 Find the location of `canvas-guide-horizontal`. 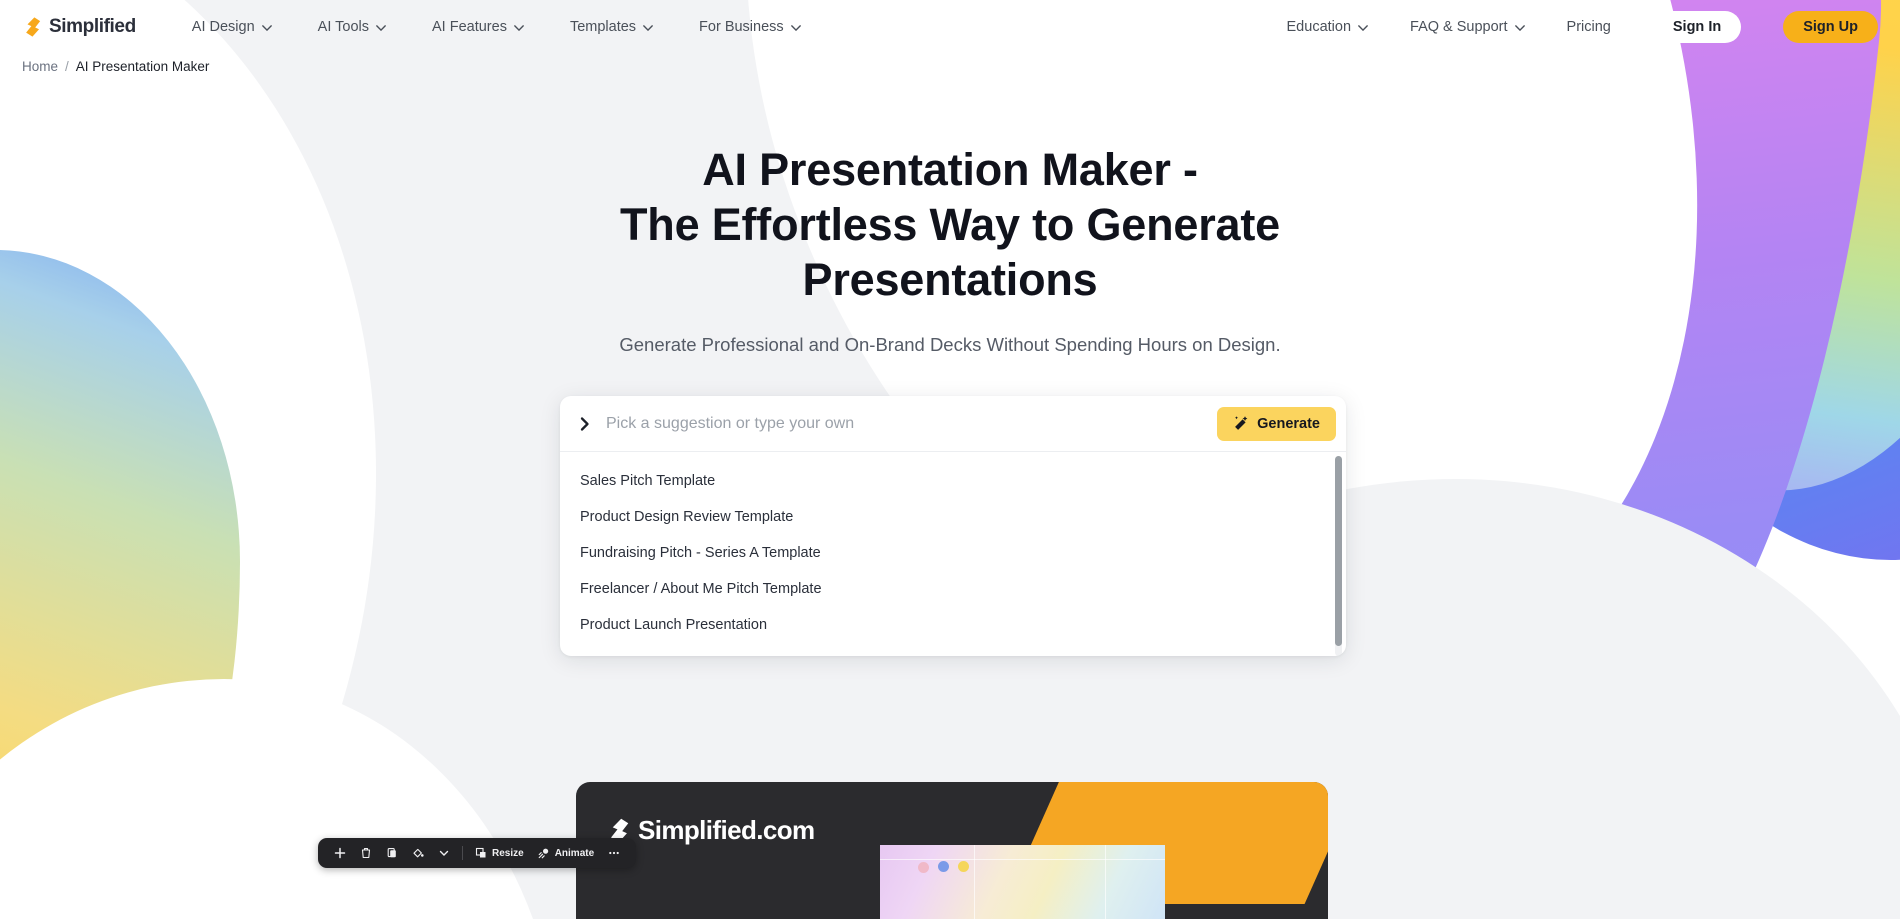

canvas-guide-horizontal is located at coordinates (1022, 860).